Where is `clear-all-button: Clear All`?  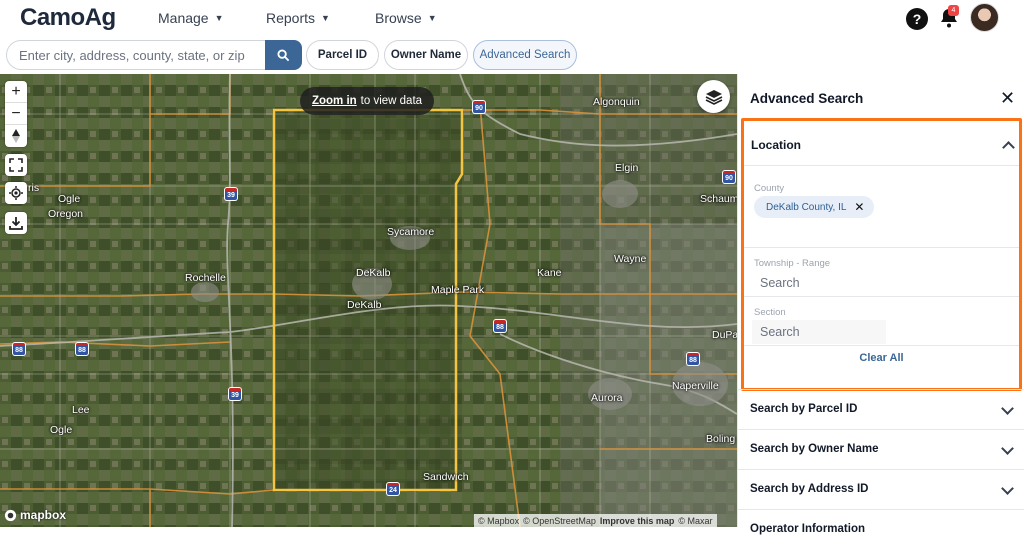
clear-all-button: Clear All is located at coordinates (881, 358).